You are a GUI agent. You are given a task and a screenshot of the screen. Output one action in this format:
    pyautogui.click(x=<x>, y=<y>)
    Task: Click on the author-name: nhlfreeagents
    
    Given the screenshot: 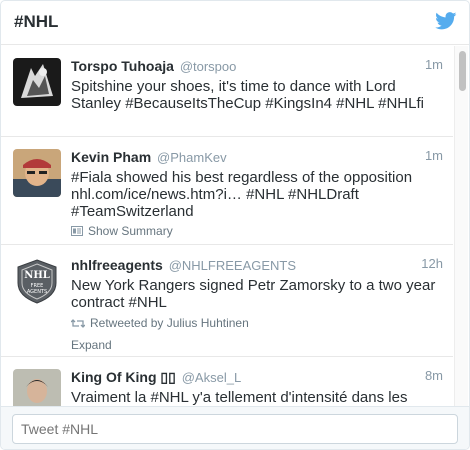 What is the action you would take?
    pyautogui.click(x=117, y=265)
    